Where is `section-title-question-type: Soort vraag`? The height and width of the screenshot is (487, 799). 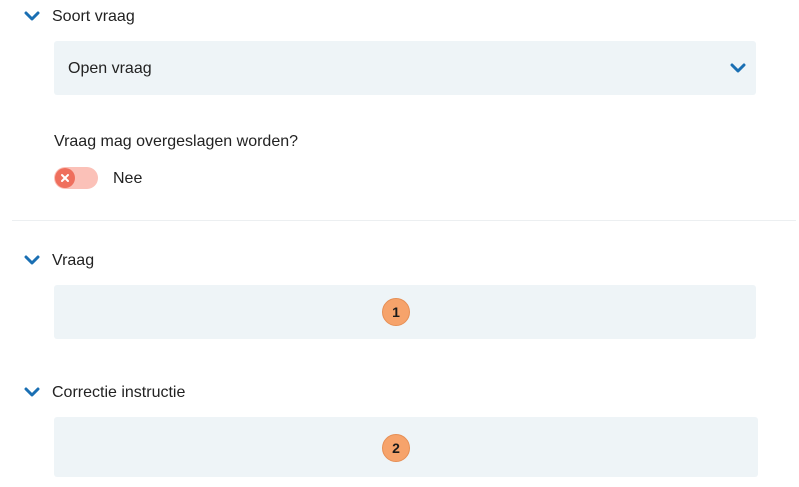 section-title-question-type: Soort vraag is located at coordinates (93, 16).